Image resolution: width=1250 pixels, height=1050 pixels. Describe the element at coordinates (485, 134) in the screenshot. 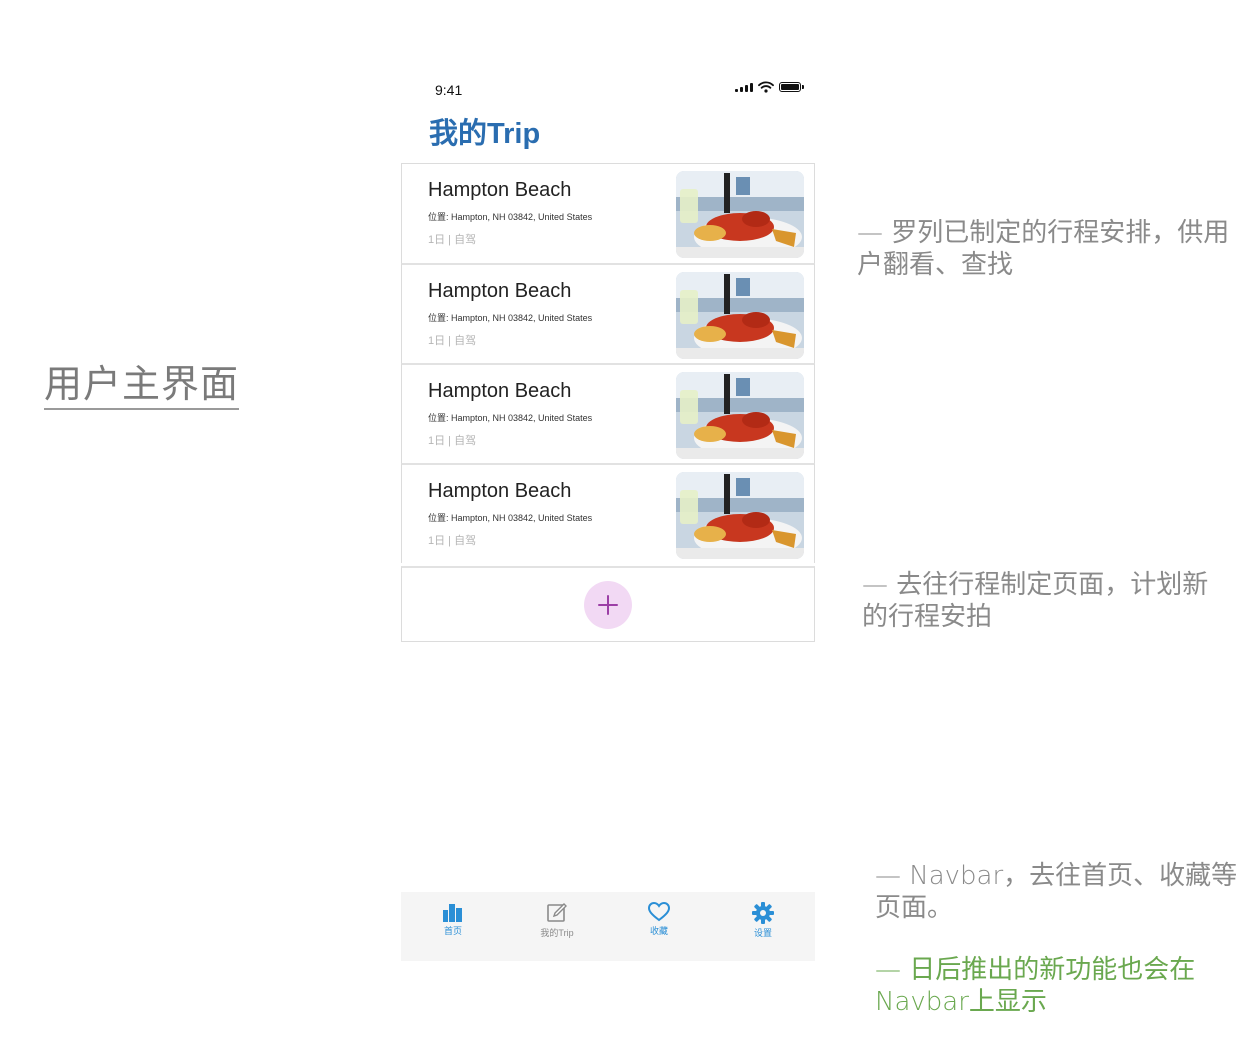

I see `page-title: 我的Trip` at that location.